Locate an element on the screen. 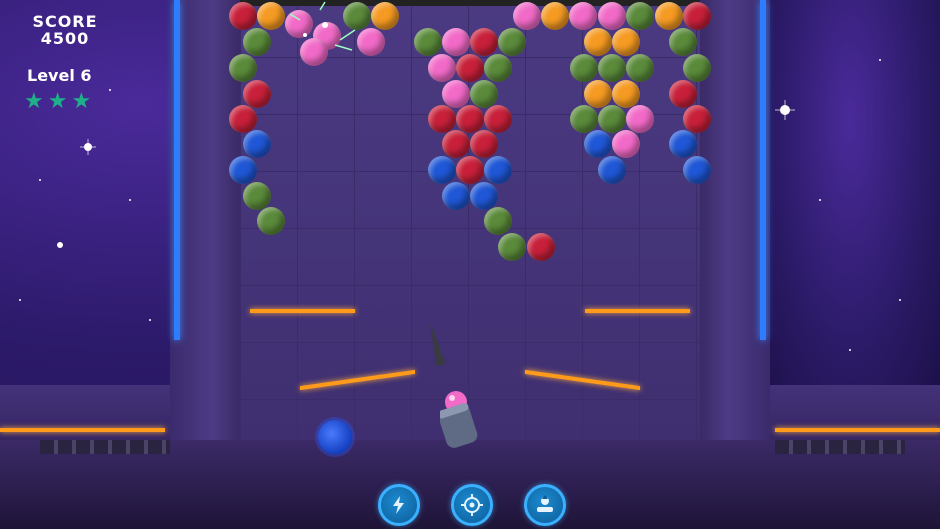  star-rating: ★ ★ ★ is located at coordinates (65, 102).